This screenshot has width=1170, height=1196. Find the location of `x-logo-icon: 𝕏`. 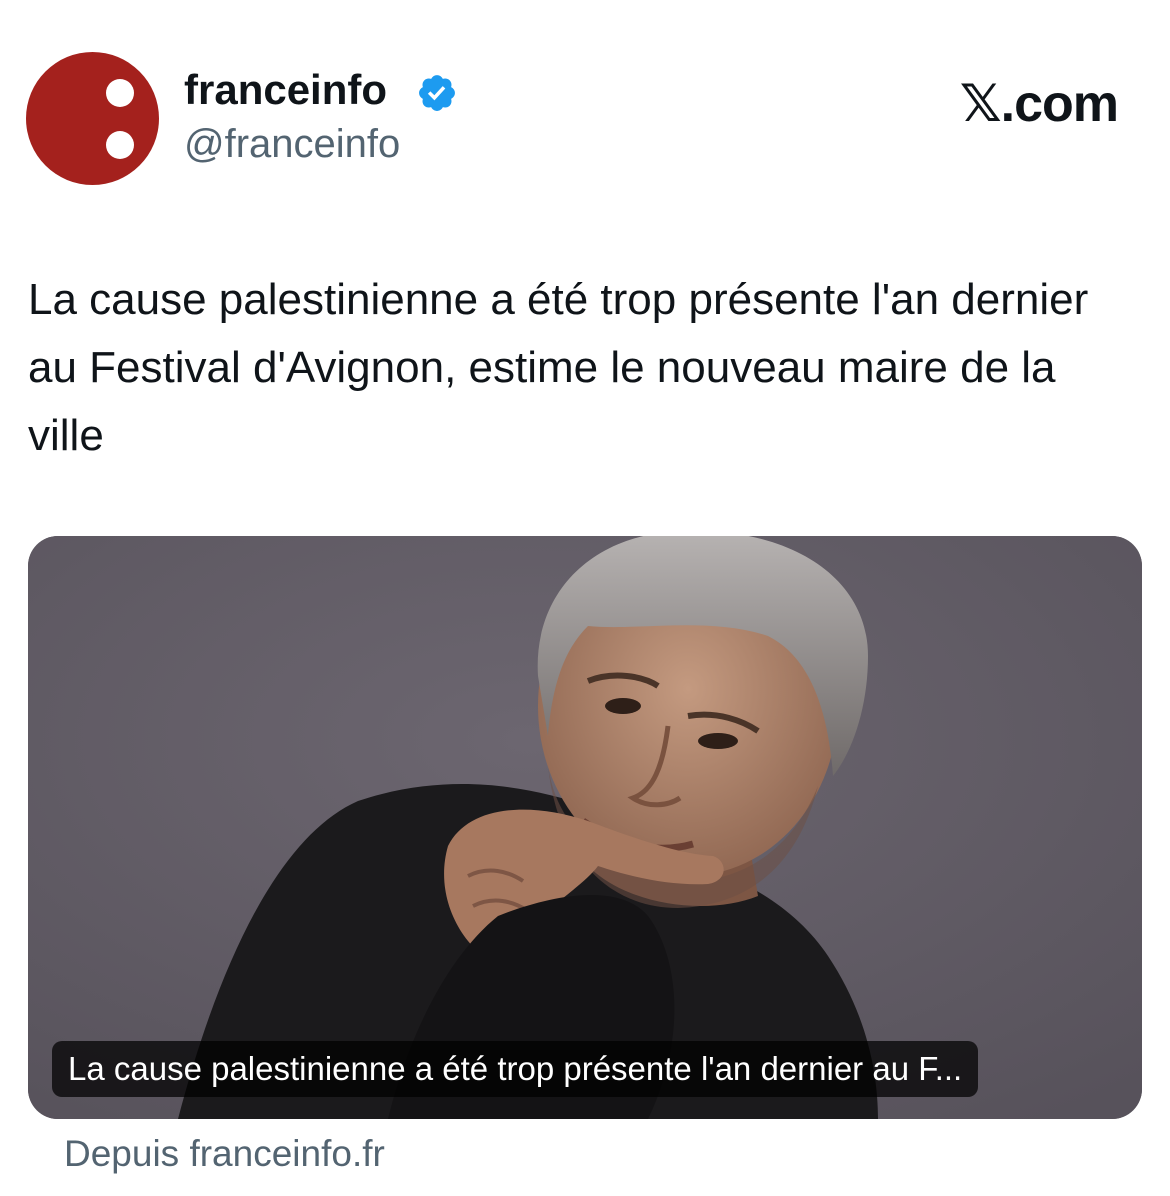

x-logo-icon: 𝕏 is located at coordinates (980, 104).